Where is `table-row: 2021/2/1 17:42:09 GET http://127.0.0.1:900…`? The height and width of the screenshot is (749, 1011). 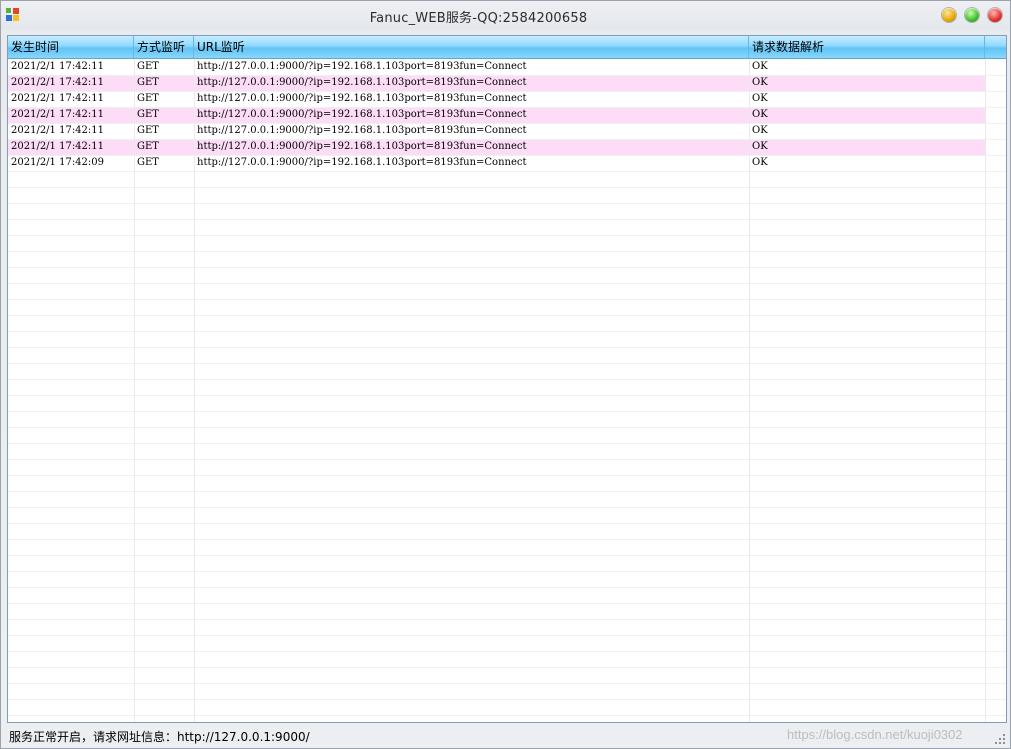 table-row: 2021/2/1 17:42:09 GET http://127.0.0.1:900… is located at coordinates (496, 163).